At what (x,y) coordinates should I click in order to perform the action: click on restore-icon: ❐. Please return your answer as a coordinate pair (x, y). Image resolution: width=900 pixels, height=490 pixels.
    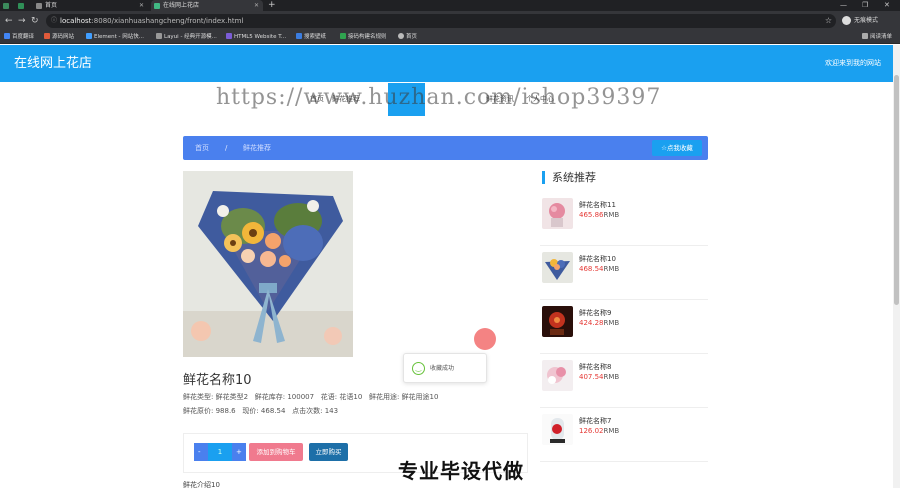
    Looking at the image, I should click on (865, 5).